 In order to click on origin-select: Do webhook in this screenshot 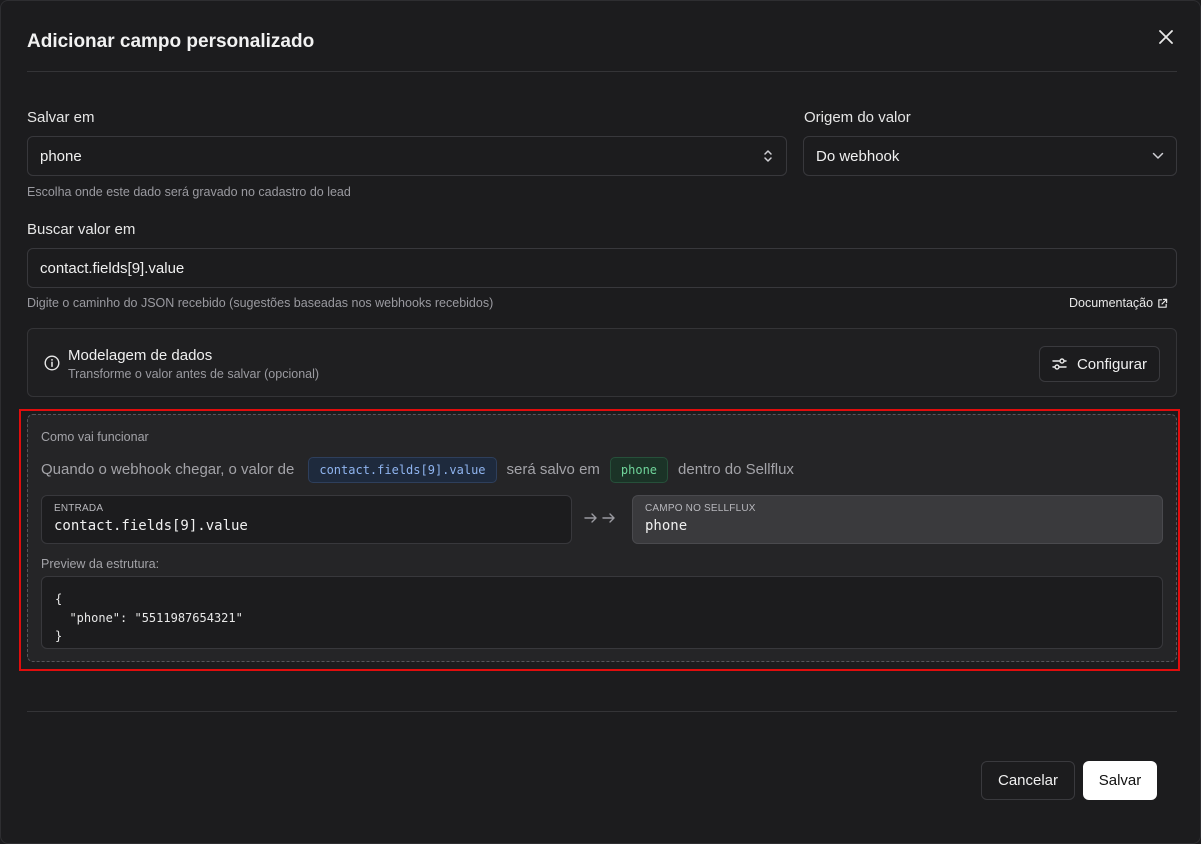, I will do `click(990, 156)`.